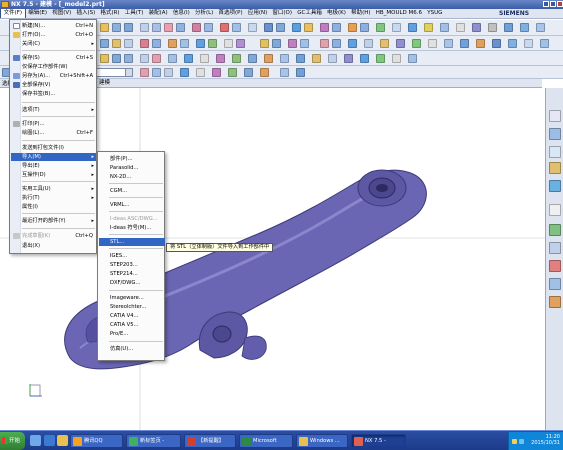 Image resolution: width=563 pixels, height=450 pixels. What do you see at coordinates (444, 27) in the screenshot?
I see `ruled-icon` at bounding box center [444, 27].